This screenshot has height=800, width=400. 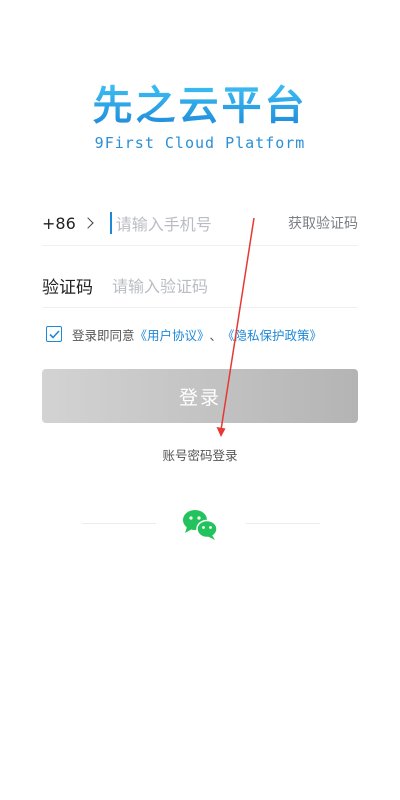 What do you see at coordinates (200, 106) in the screenshot?
I see `logo-title: 先之云平台` at bounding box center [200, 106].